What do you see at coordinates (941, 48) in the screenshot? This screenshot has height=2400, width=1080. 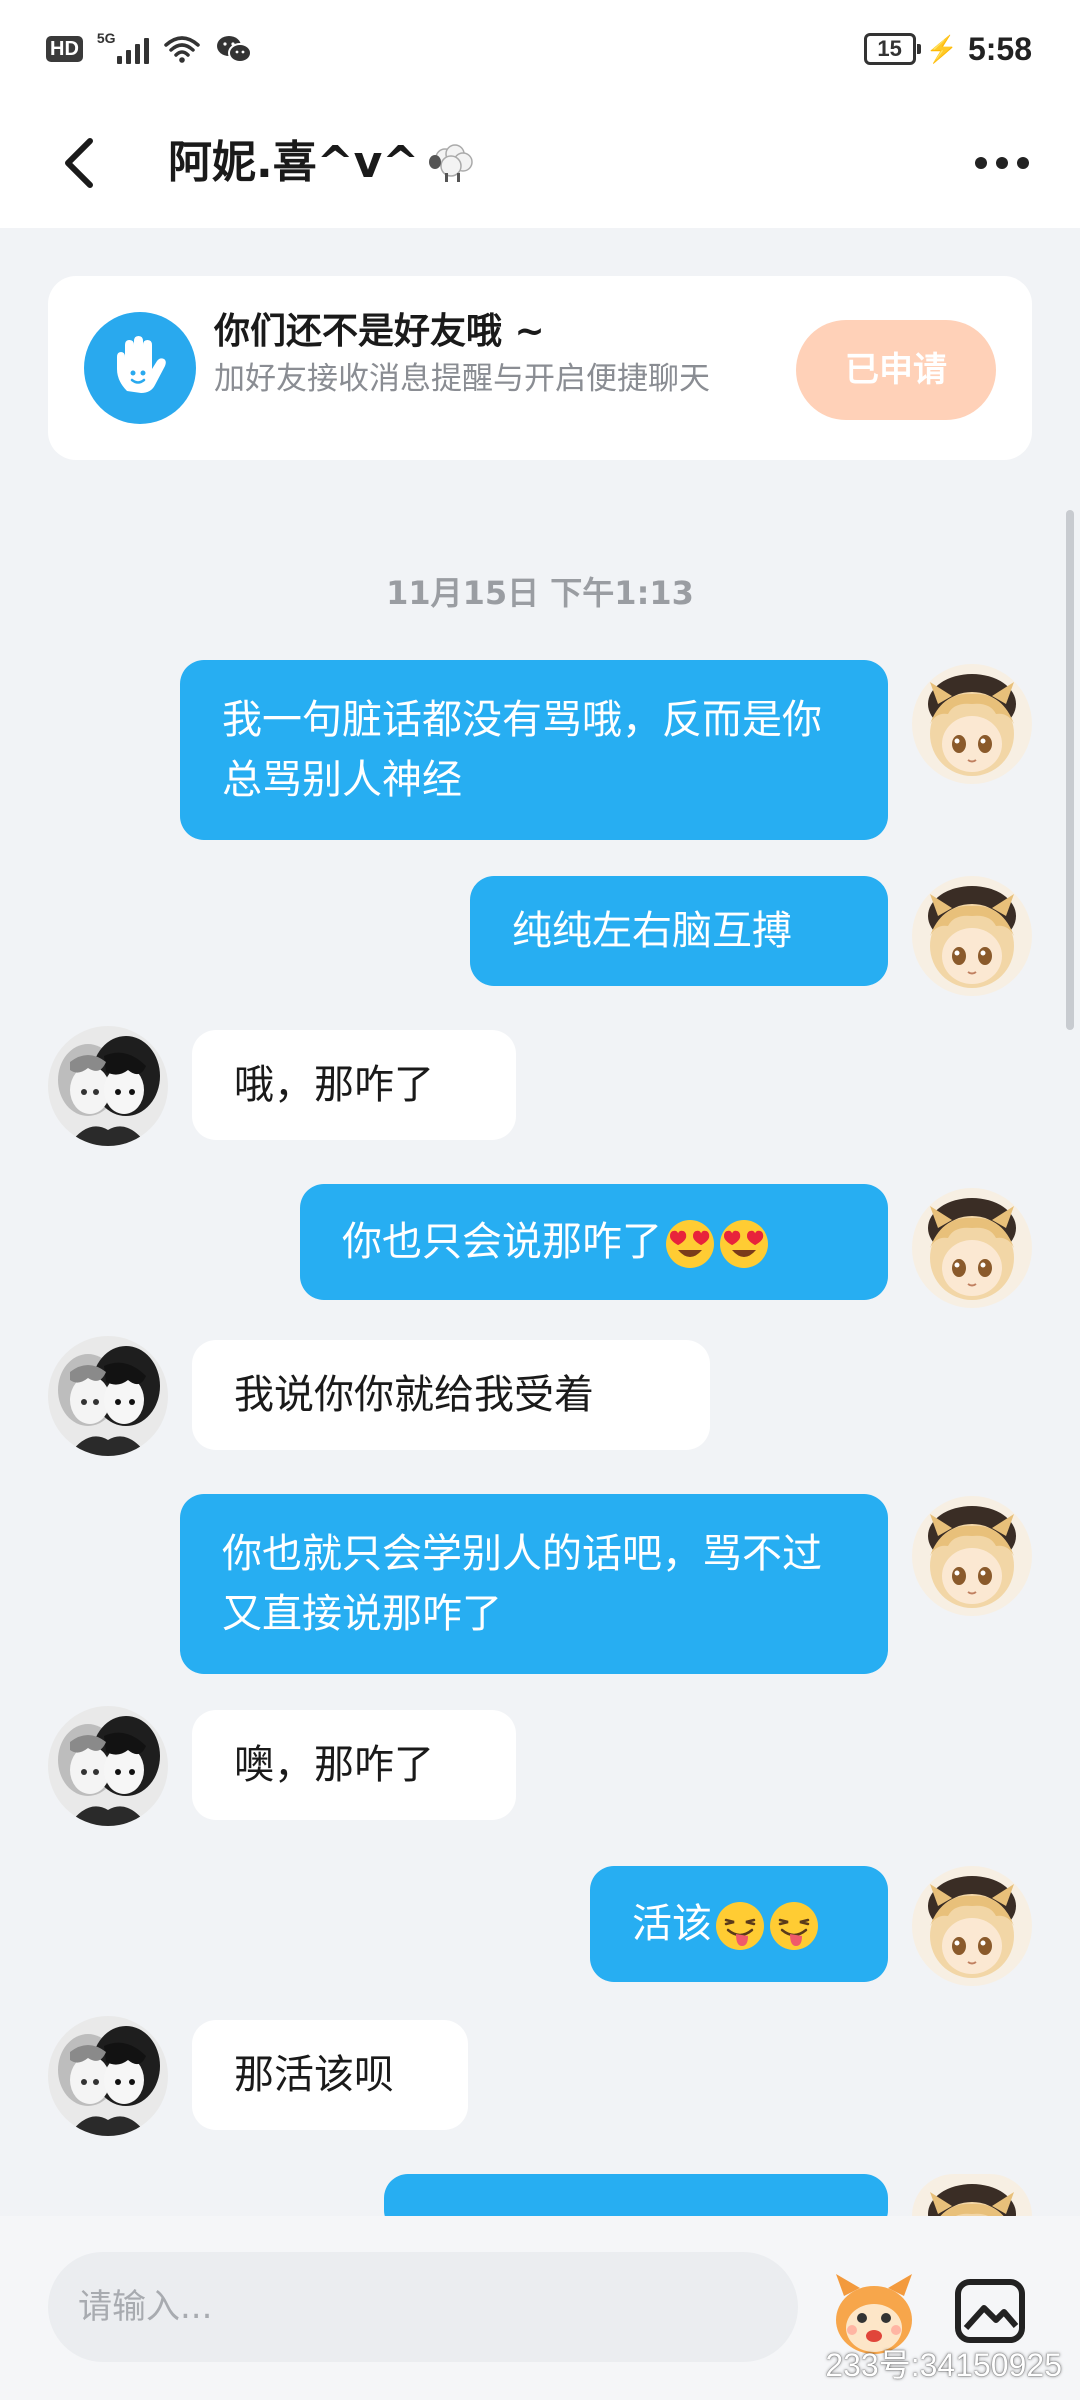 I see `charging-icon: ⚡` at bounding box center [941, 48].